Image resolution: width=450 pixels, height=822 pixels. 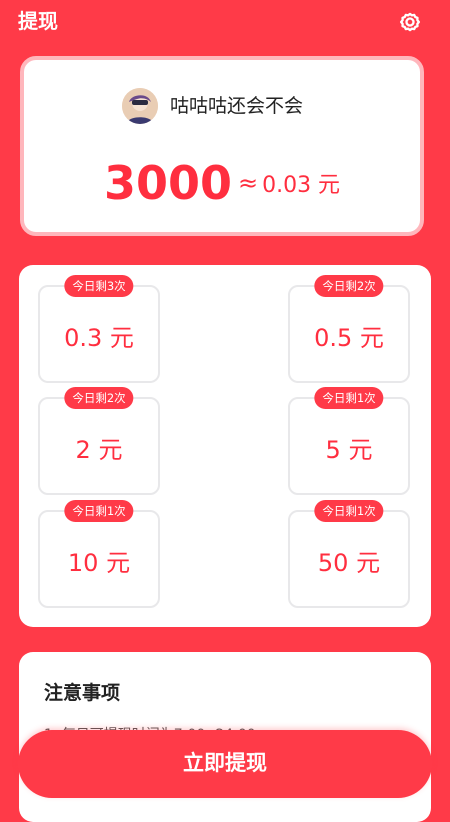 I want to click on withdraw-option-5: 今日剩1次 5 元, so click(x=349, y=441).